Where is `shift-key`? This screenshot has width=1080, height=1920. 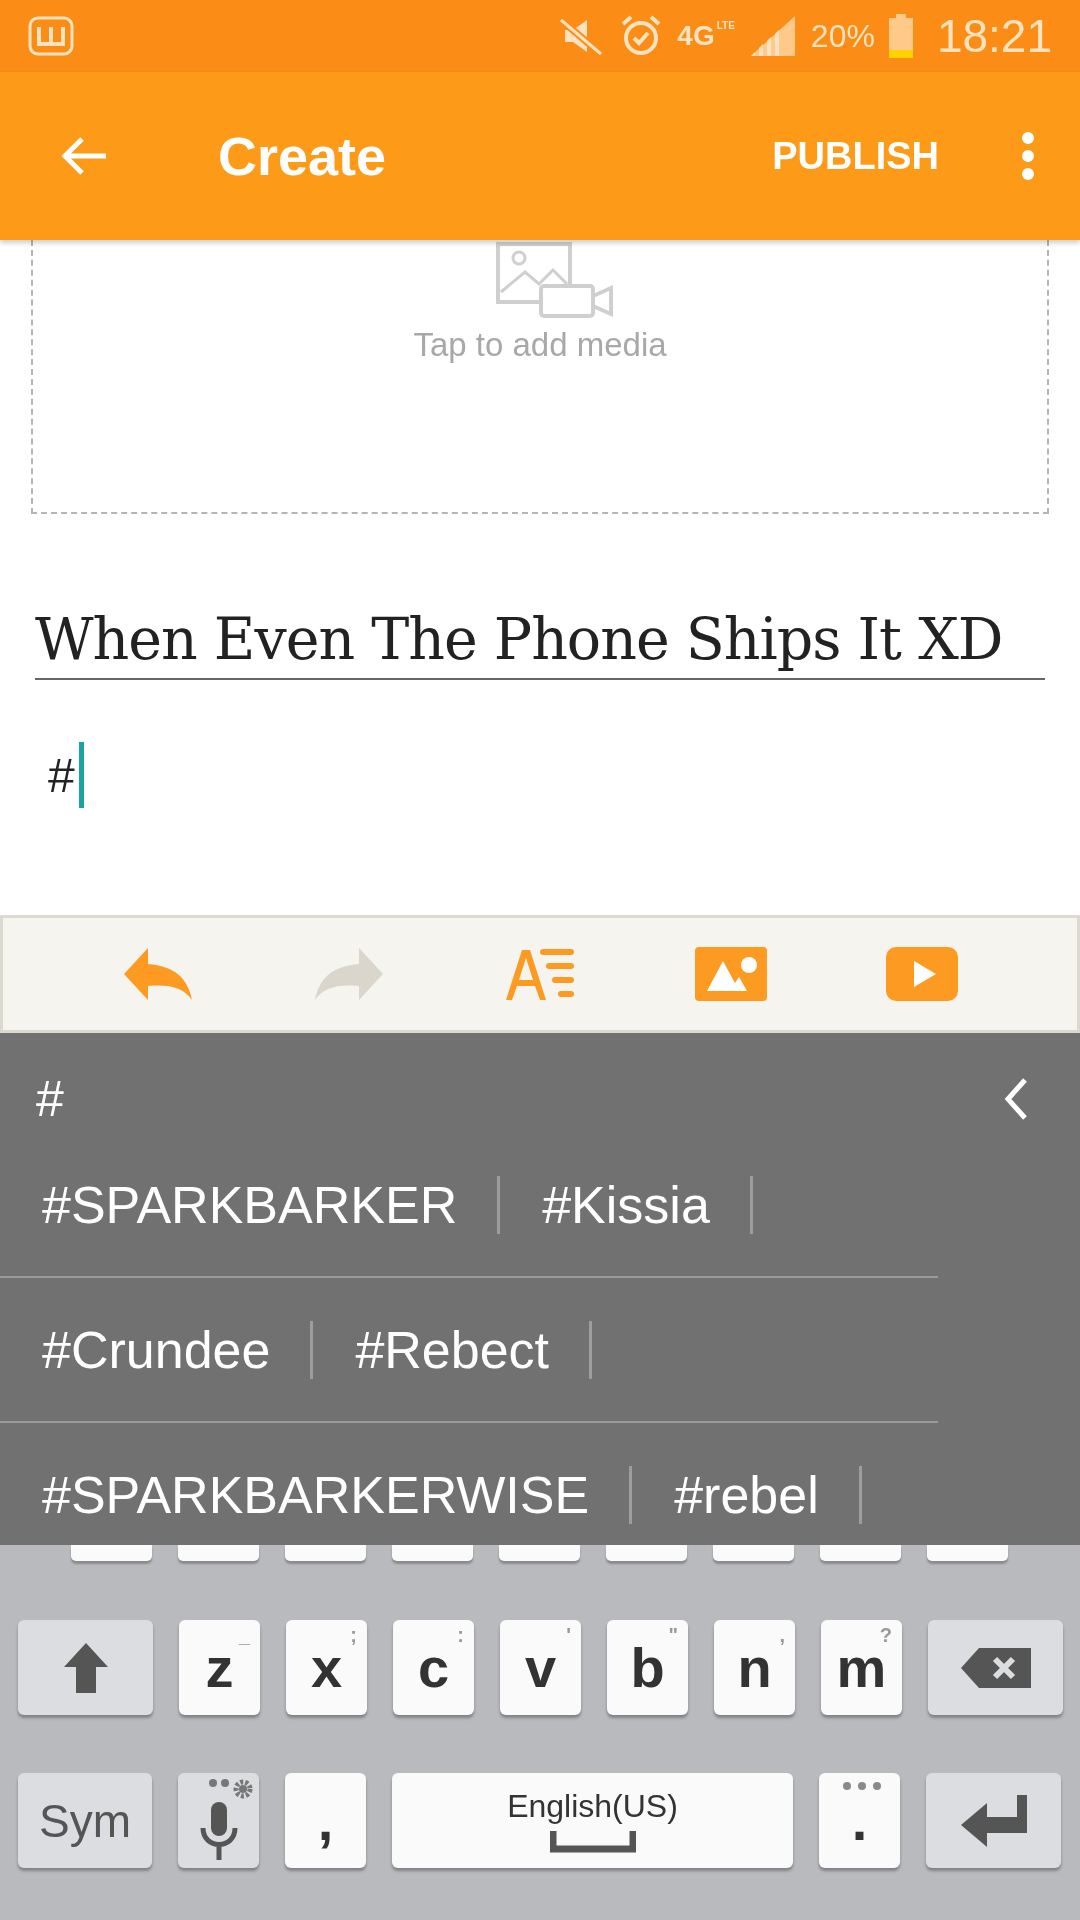
shift-key is located at coordinates (85, 1667).